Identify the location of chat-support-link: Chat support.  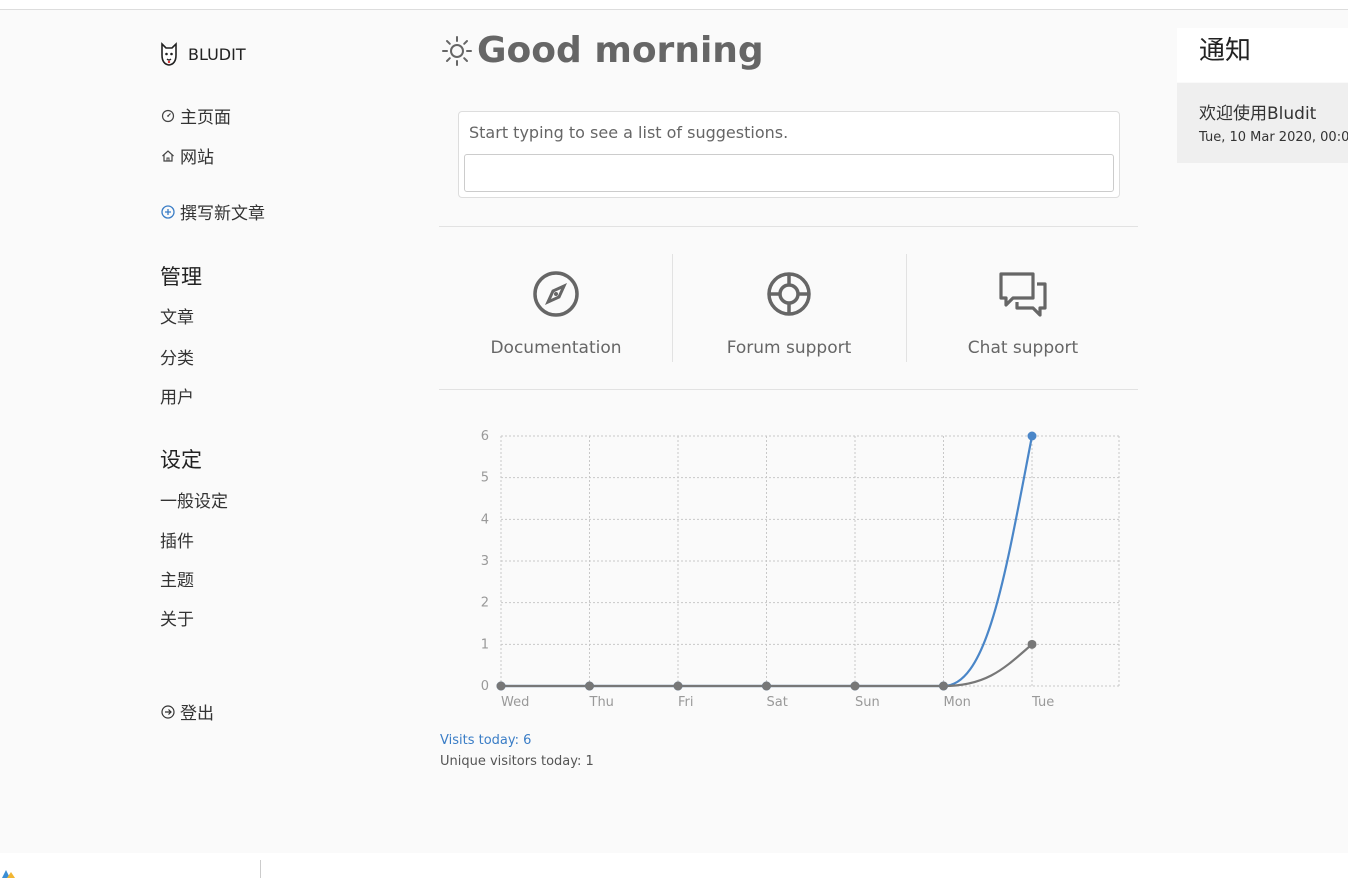
(1023, 308).